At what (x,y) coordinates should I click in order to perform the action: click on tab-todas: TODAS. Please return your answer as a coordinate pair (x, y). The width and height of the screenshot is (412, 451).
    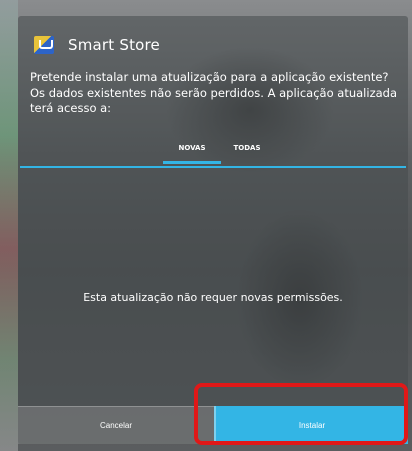
    Looking at the image, I should click on (247, 151).